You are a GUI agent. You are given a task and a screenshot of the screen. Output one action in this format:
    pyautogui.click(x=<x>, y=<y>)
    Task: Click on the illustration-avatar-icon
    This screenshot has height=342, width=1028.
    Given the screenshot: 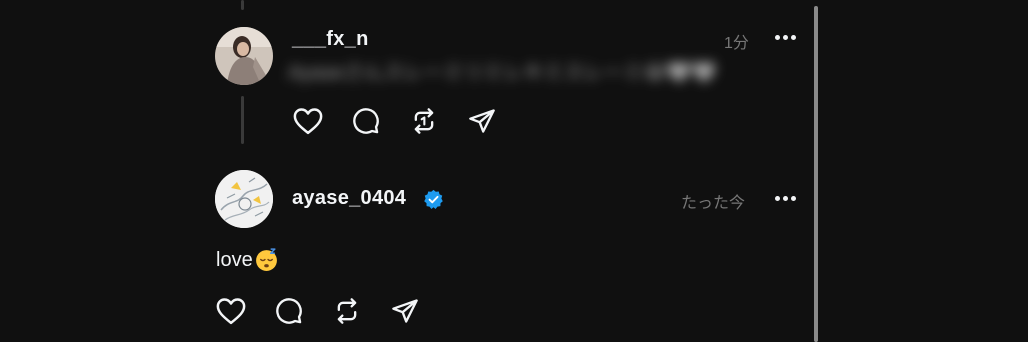 What is the action you would take?
    pyautogui.click(x=244, y=199)
    